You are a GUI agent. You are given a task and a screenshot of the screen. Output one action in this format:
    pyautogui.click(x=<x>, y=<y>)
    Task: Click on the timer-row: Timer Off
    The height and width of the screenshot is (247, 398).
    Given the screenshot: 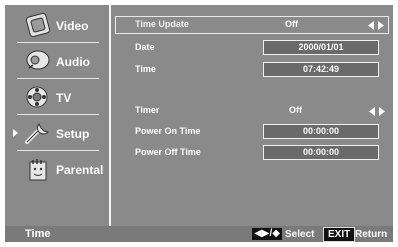 What is the action you would take?
    pyautogui.click(x=253, y=111)
    